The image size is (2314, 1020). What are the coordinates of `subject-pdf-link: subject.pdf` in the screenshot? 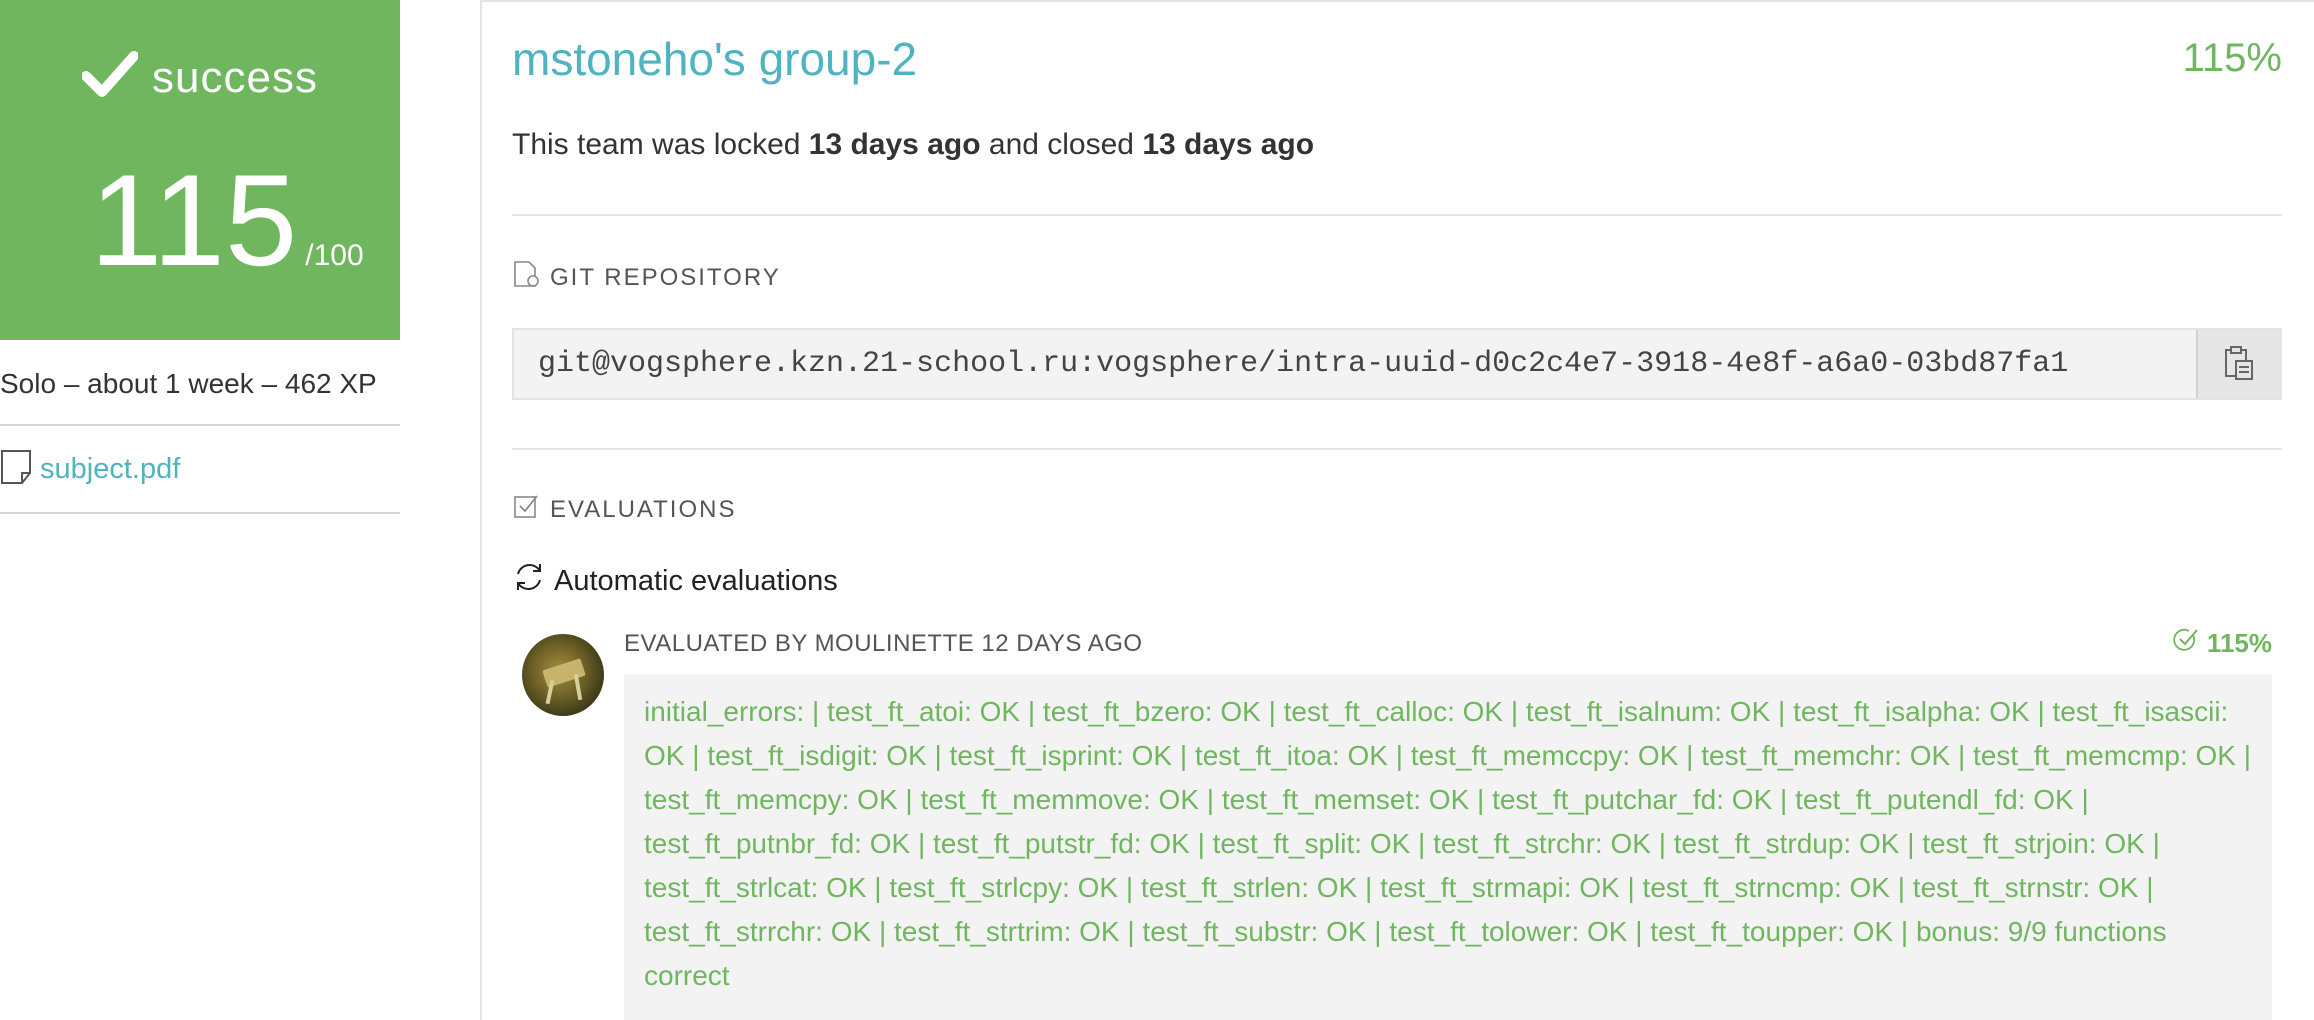 It's located at (110, 469).